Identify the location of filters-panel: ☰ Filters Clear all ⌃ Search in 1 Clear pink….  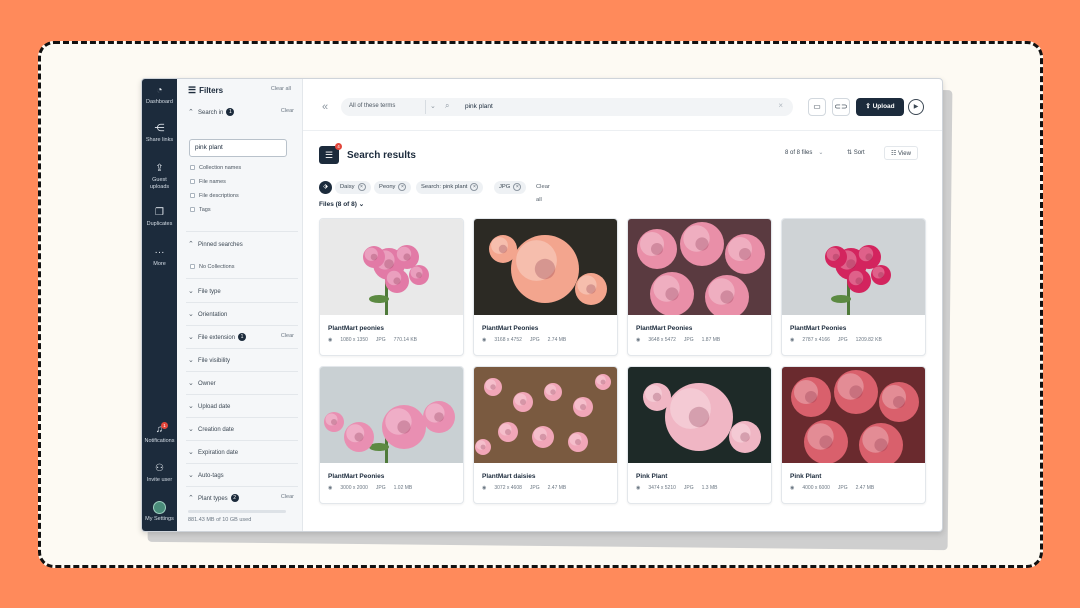
(240, 305).